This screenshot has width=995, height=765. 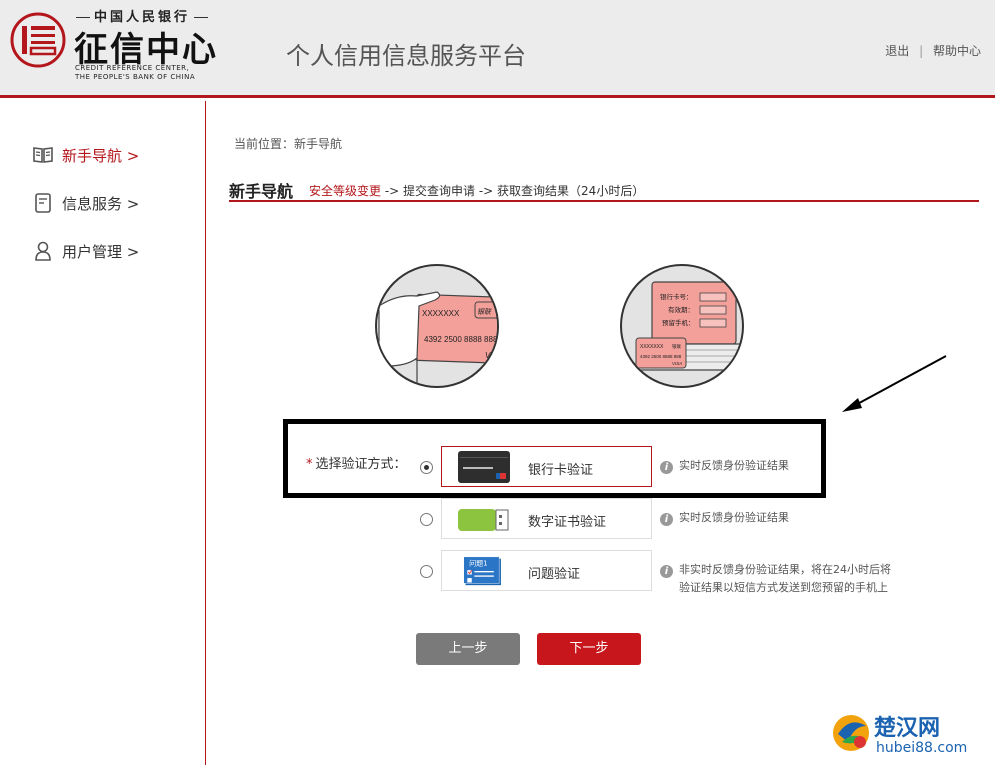 I want to click on card-number-mask: XXXXXXX, so click(x=441, y=313).